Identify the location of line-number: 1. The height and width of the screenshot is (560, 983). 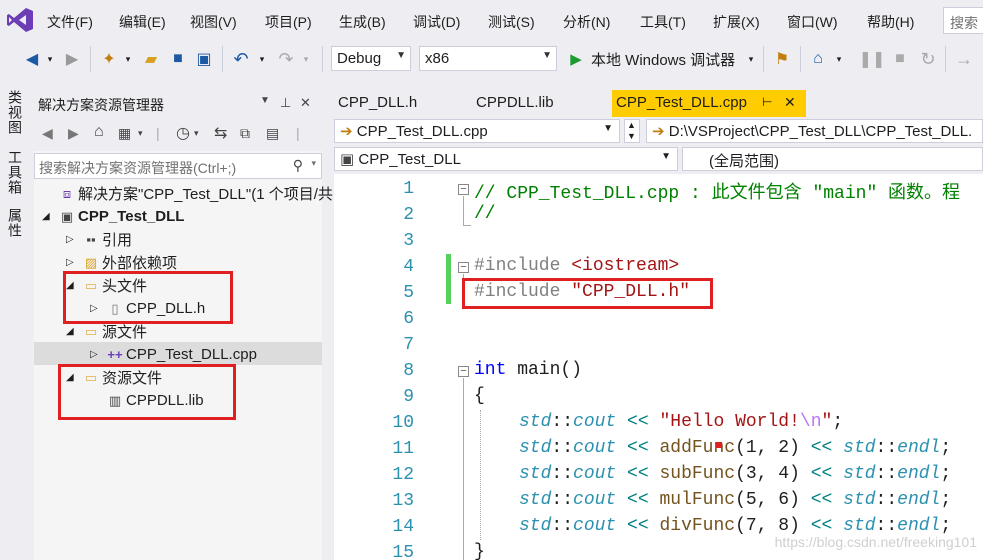
(408, 189).